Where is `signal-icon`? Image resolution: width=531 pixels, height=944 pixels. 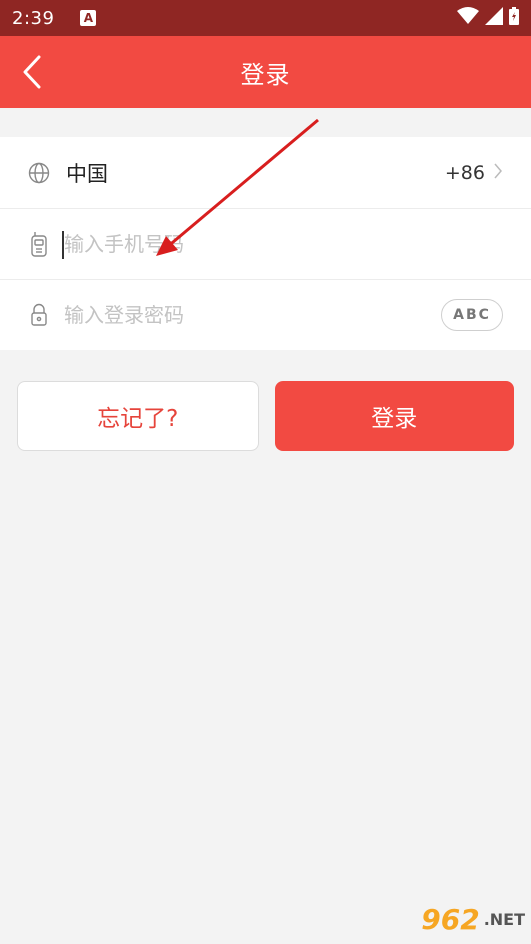 signal-icon is located at coordinates (494, 18).